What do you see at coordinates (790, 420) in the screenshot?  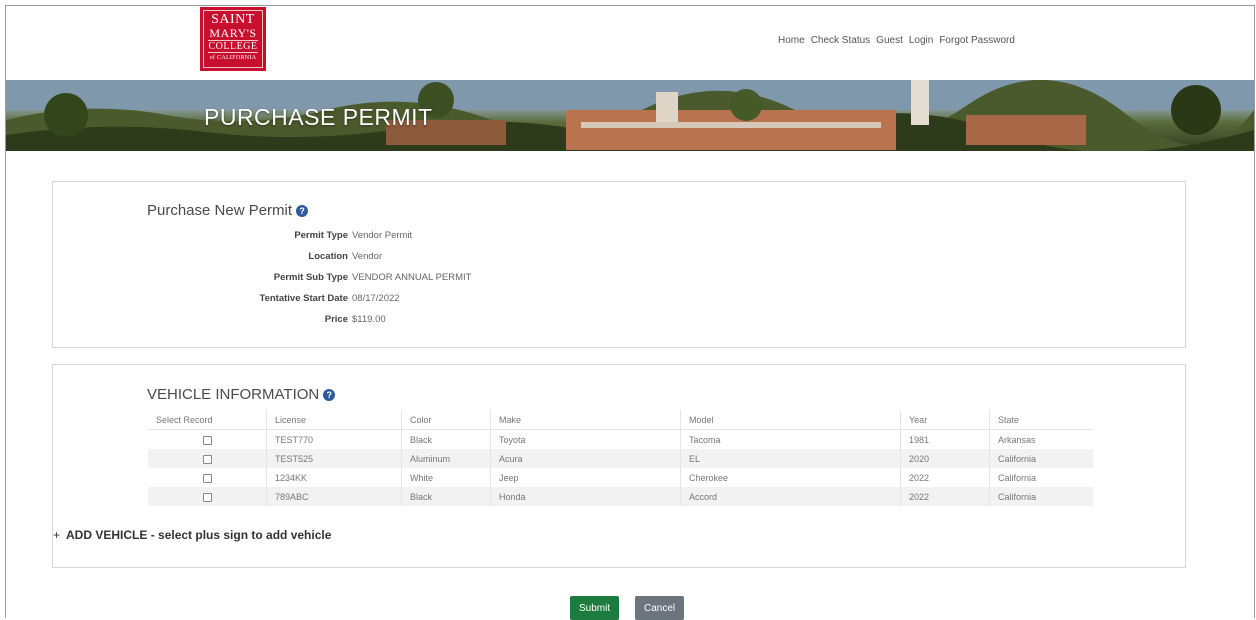 I see `col-model: Model` at bounding box center [790, 420].